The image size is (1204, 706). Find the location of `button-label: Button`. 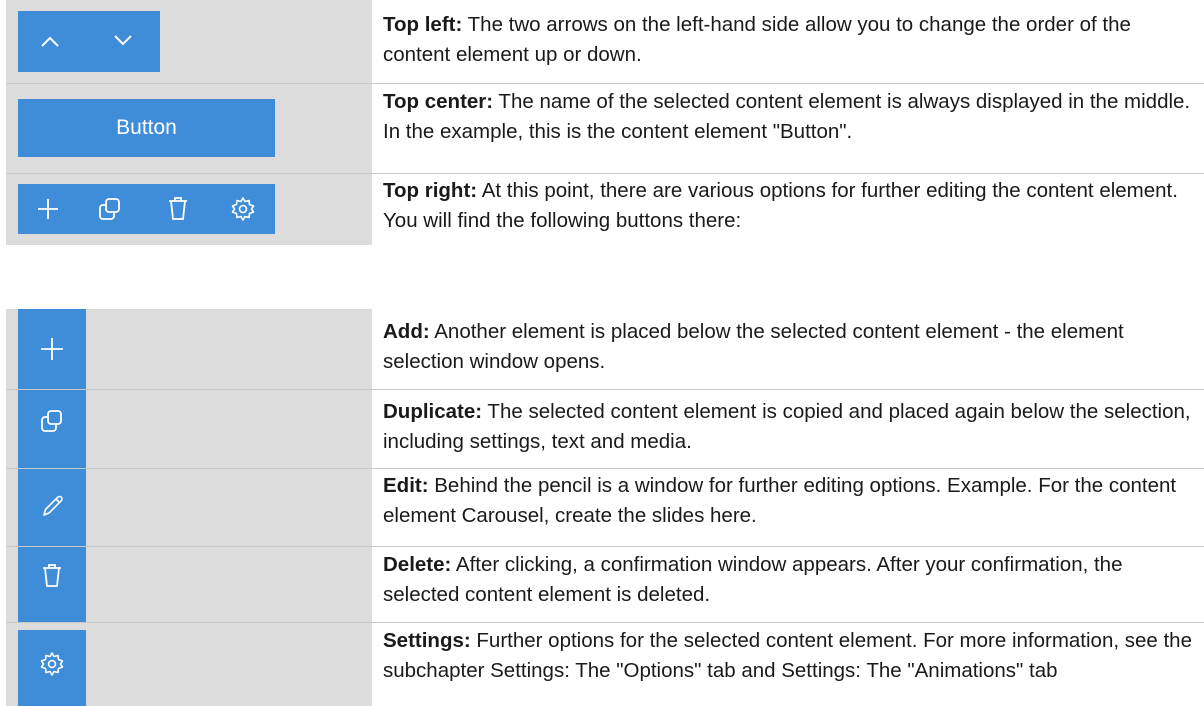

button-label: Button is located at coordinates (146, 127).